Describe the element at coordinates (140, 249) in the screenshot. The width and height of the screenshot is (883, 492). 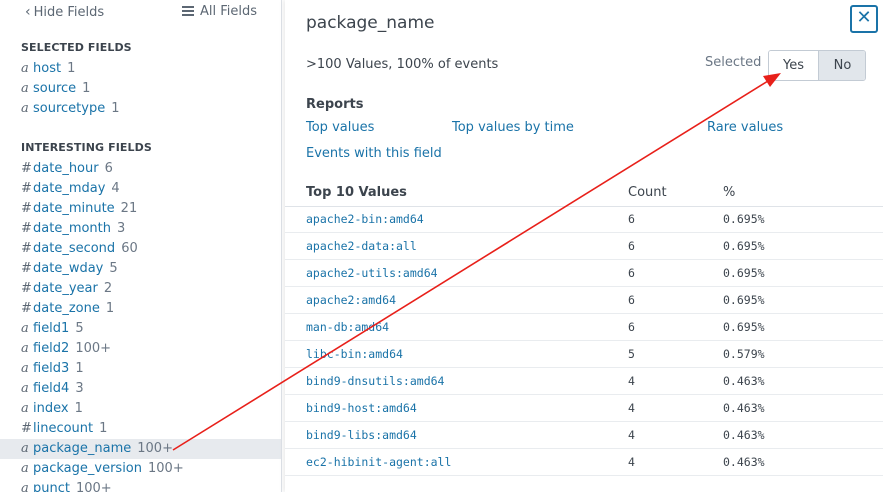
I see `field-item-date-second: #date_second 60` at that location.